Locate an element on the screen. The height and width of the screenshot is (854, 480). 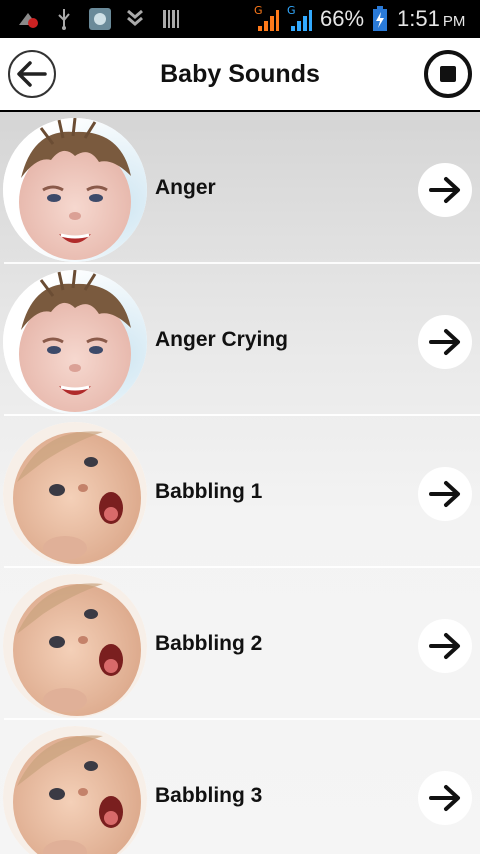
app-bar: Baby Sounds is located at coordinates (240, 75).